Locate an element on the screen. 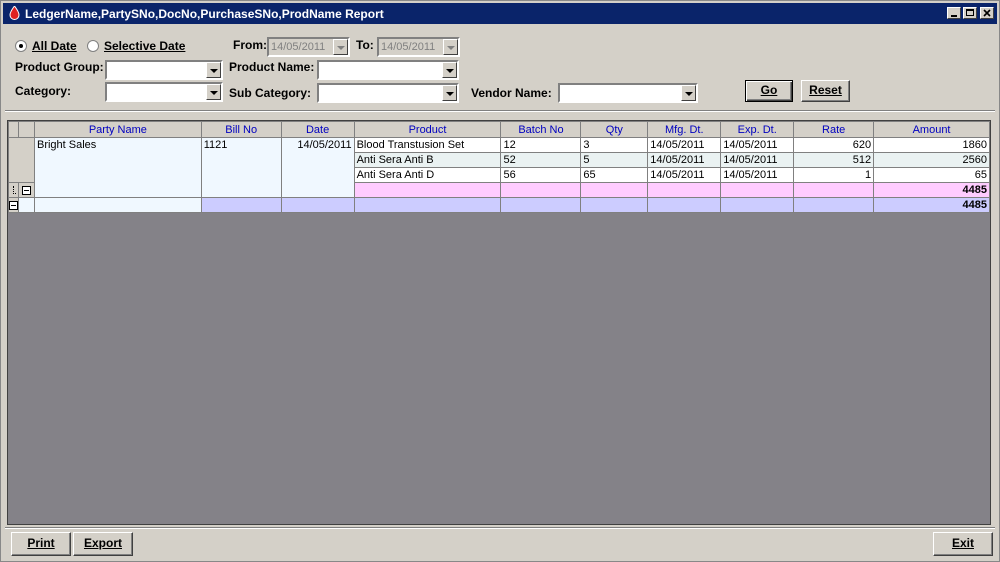 Image resolution: width=1000 pixels, height=562 pixels. column-header: Bill No is located at coordinates (241, 129).